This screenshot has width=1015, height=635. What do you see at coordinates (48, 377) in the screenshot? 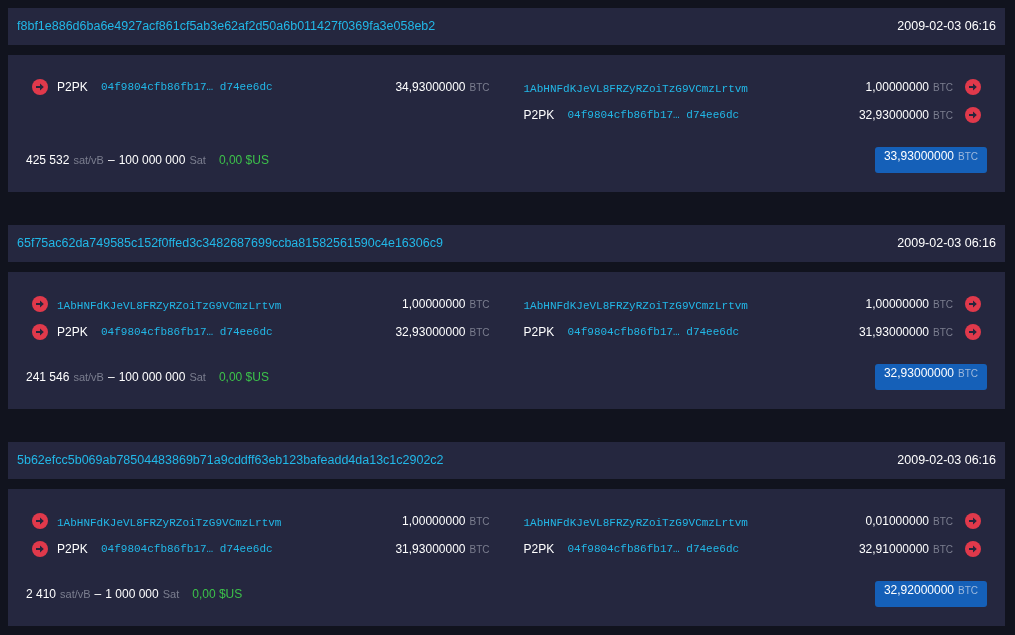
I see `fee-rate: 241 546` at bounding box center [48, 377].